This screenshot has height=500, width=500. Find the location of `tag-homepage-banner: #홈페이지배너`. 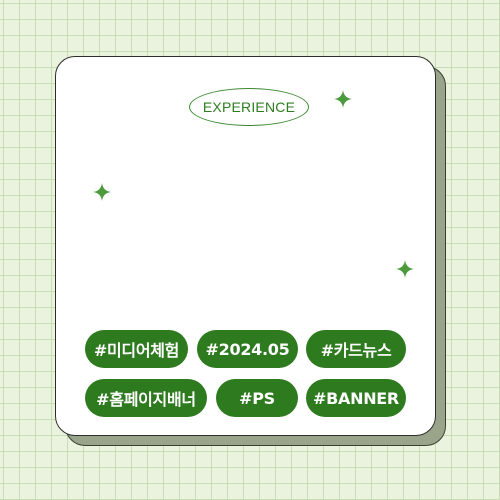

tag-homepage-banner: #홈페이지배너 is located at coordinates (146, 398).